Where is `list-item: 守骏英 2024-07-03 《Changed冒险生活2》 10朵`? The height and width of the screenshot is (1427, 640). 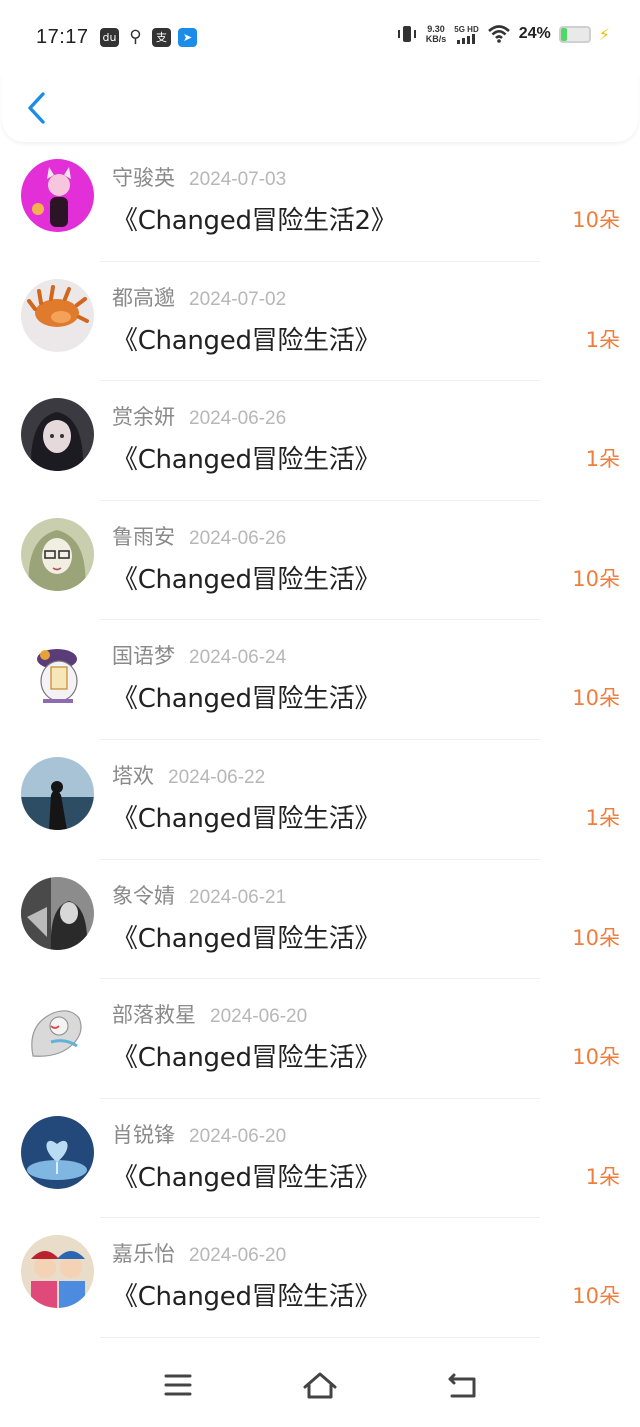
list-item: 守骏英 2024-07-03 《Changed冒险生活2》 10朵 is located at coordinates (320, 202).